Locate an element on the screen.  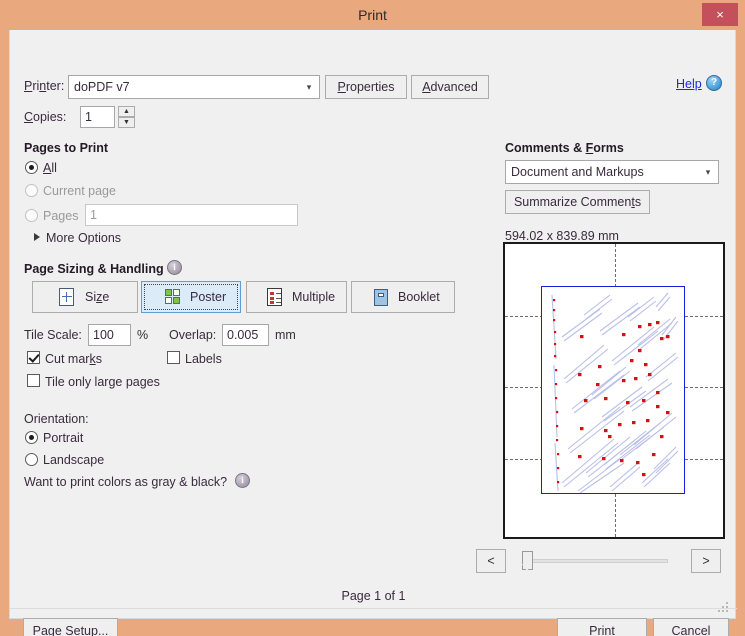
sizing-mode-multiple: Multiple is located at coordinates (296, 297).